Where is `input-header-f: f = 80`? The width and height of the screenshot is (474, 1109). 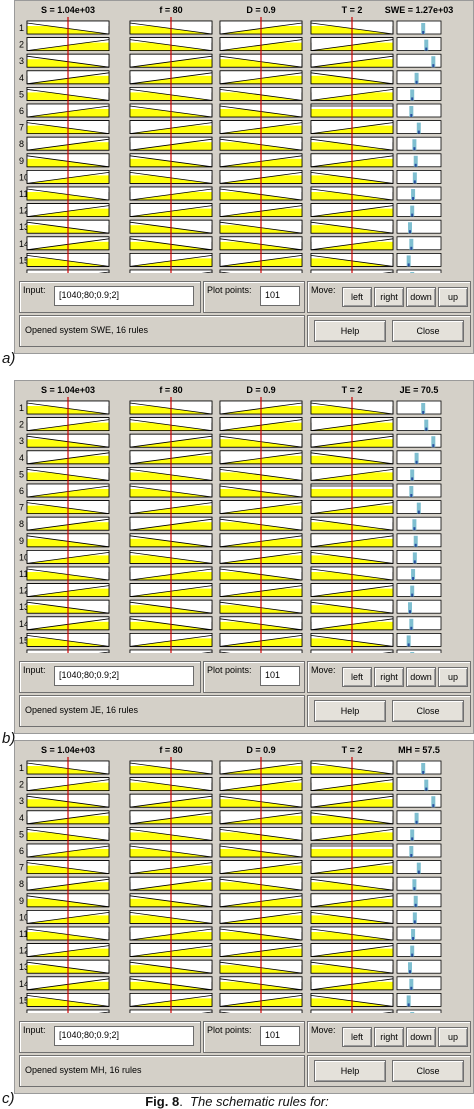
input-header-f: f = 80 is located at coordinates (170, 10).